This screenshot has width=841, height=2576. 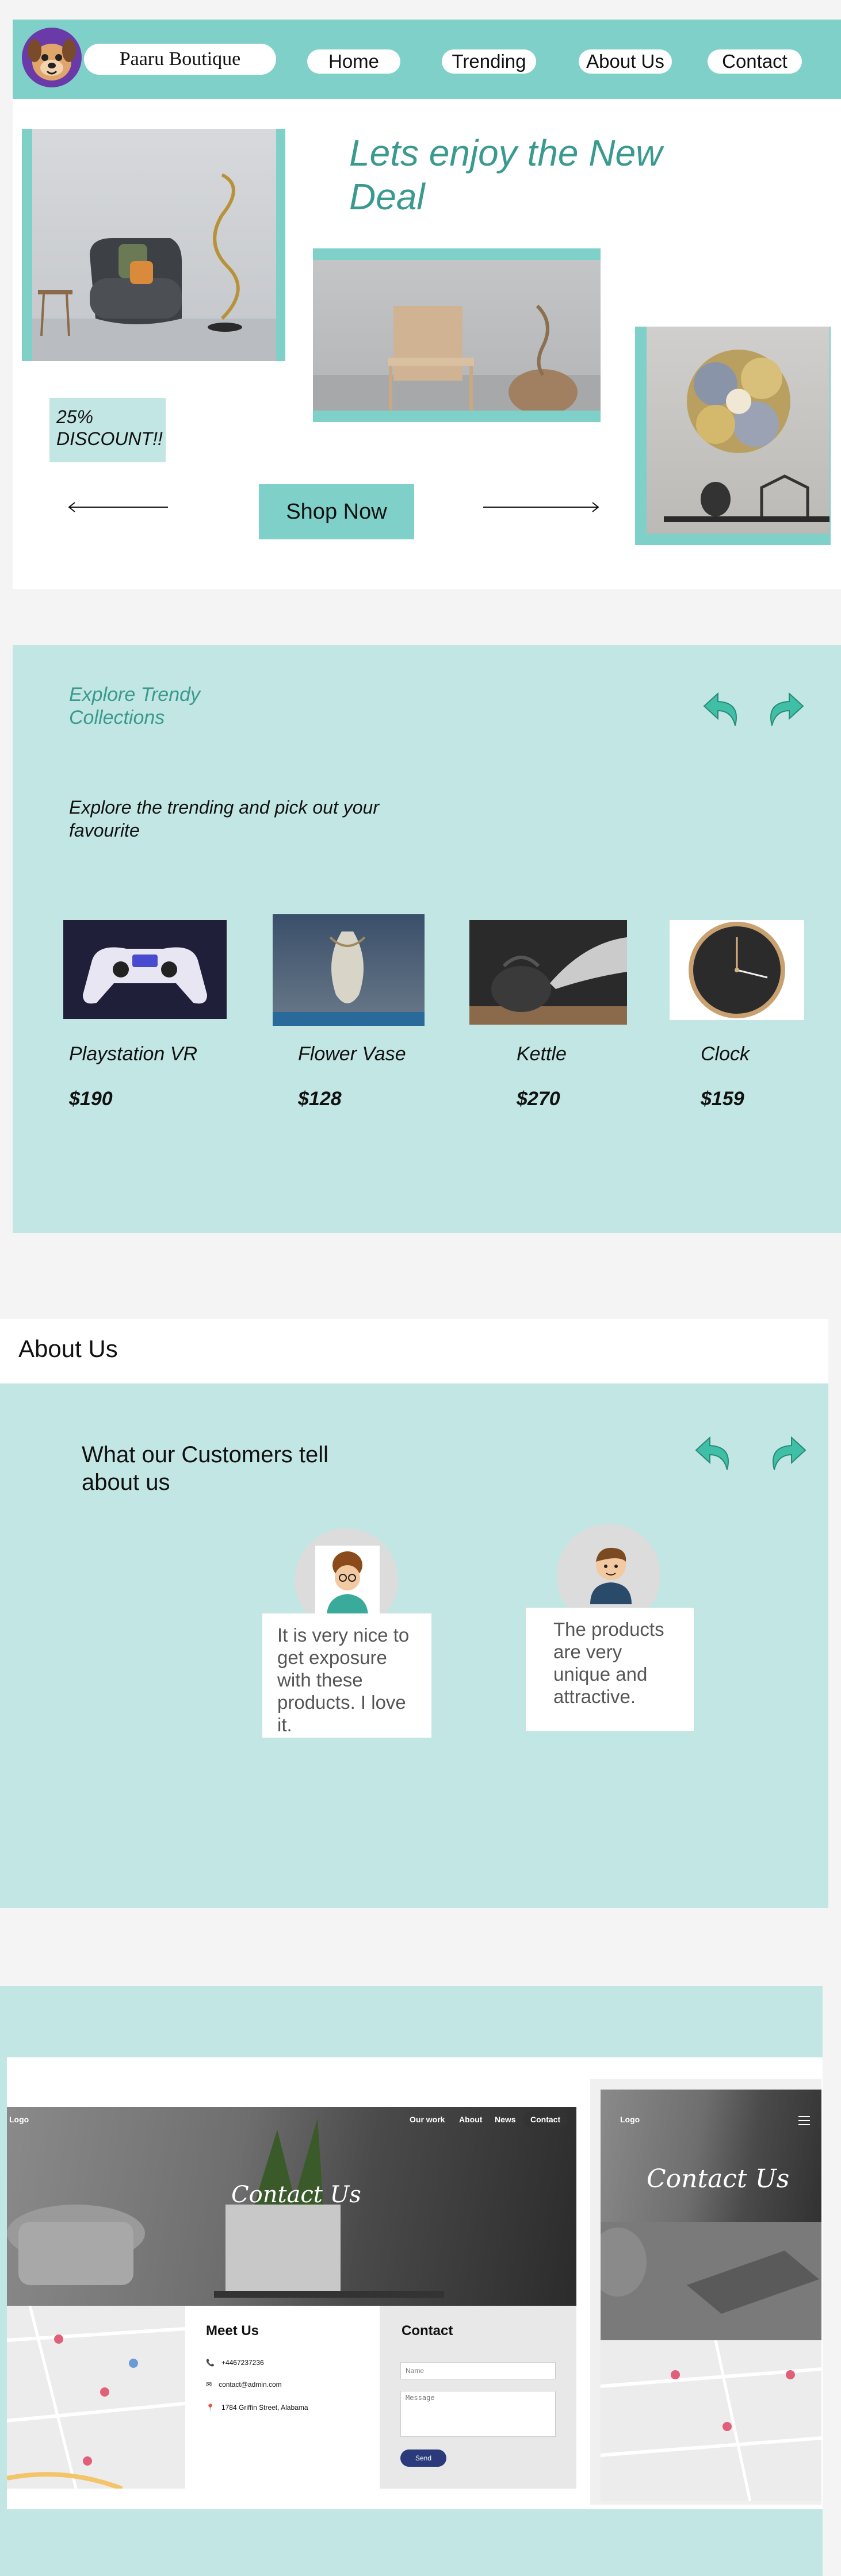 I want to click on hero-title: Lets enjoy the New Deal, so click(x=506, y=174).